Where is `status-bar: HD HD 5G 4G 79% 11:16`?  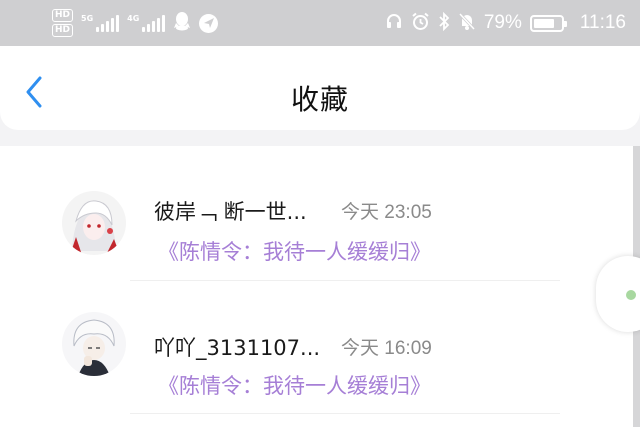
status-bar: HD HD 5G 4G 79% 11:16 is located at coordinates (320, 23).